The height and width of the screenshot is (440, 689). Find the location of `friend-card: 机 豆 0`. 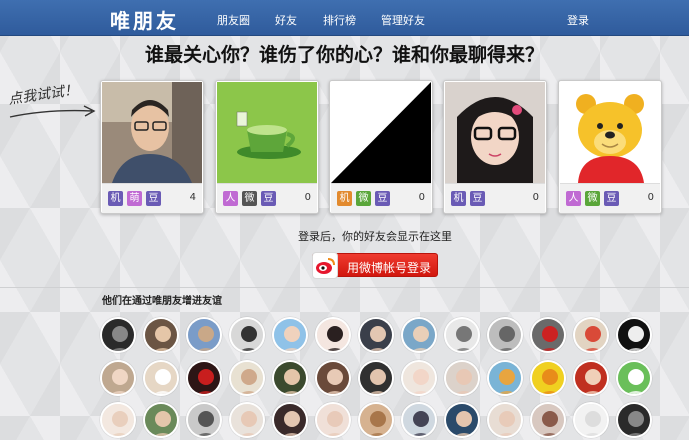

friend-card: 机 豆 0 is located at coordinates (495, 147).